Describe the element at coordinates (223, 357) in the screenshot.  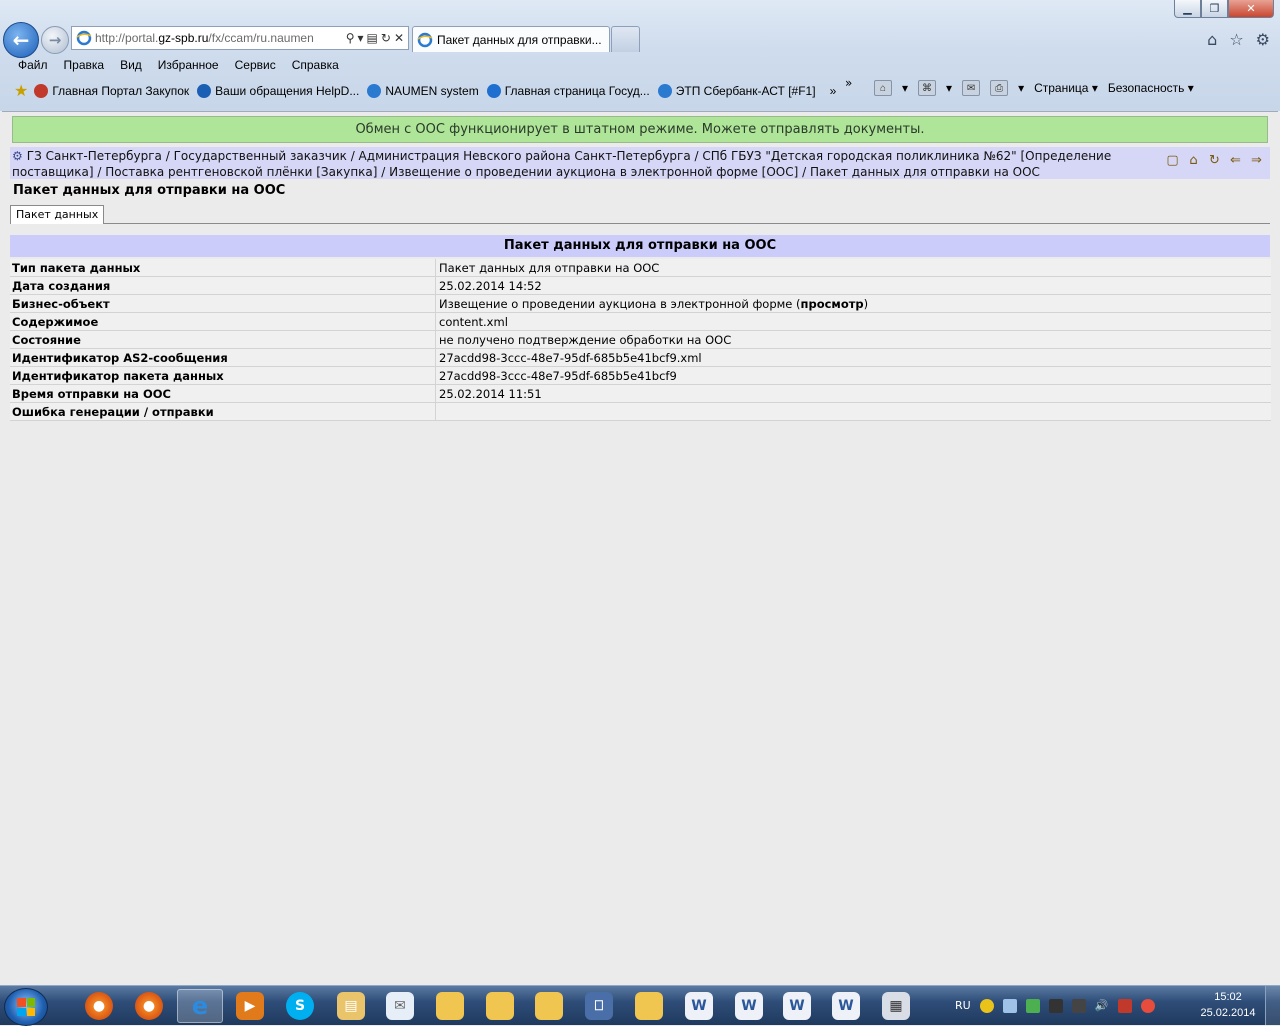
I see `property-label: Идентификатор AS2-сообщения` at that location.